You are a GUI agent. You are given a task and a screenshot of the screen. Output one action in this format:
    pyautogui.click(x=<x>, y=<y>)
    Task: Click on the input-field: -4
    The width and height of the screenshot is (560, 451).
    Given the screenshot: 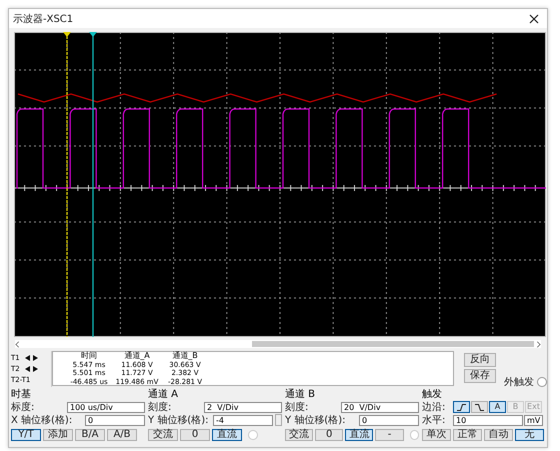 What is the action you would take?
    pyautogui.click(x=243, y=420)
    